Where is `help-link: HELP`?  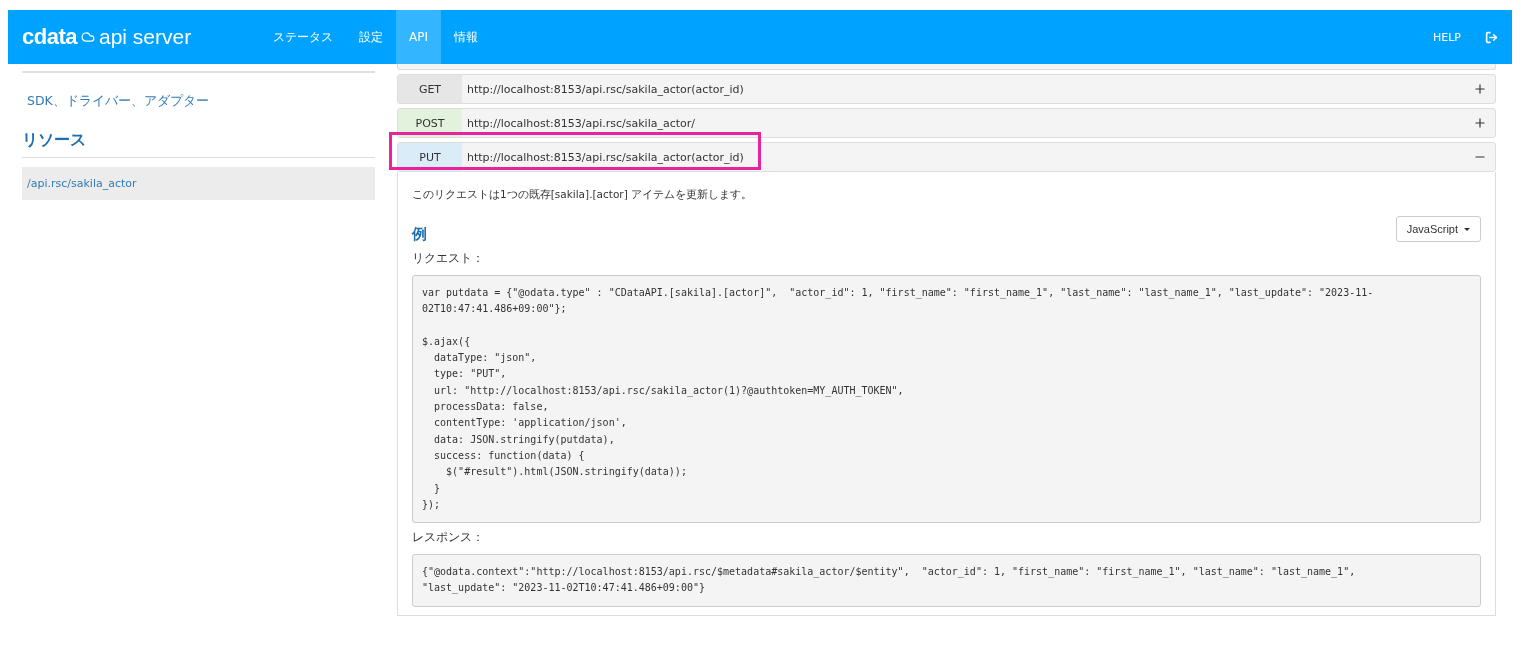 help-link: HELP is located at coordinates (1447, 37).